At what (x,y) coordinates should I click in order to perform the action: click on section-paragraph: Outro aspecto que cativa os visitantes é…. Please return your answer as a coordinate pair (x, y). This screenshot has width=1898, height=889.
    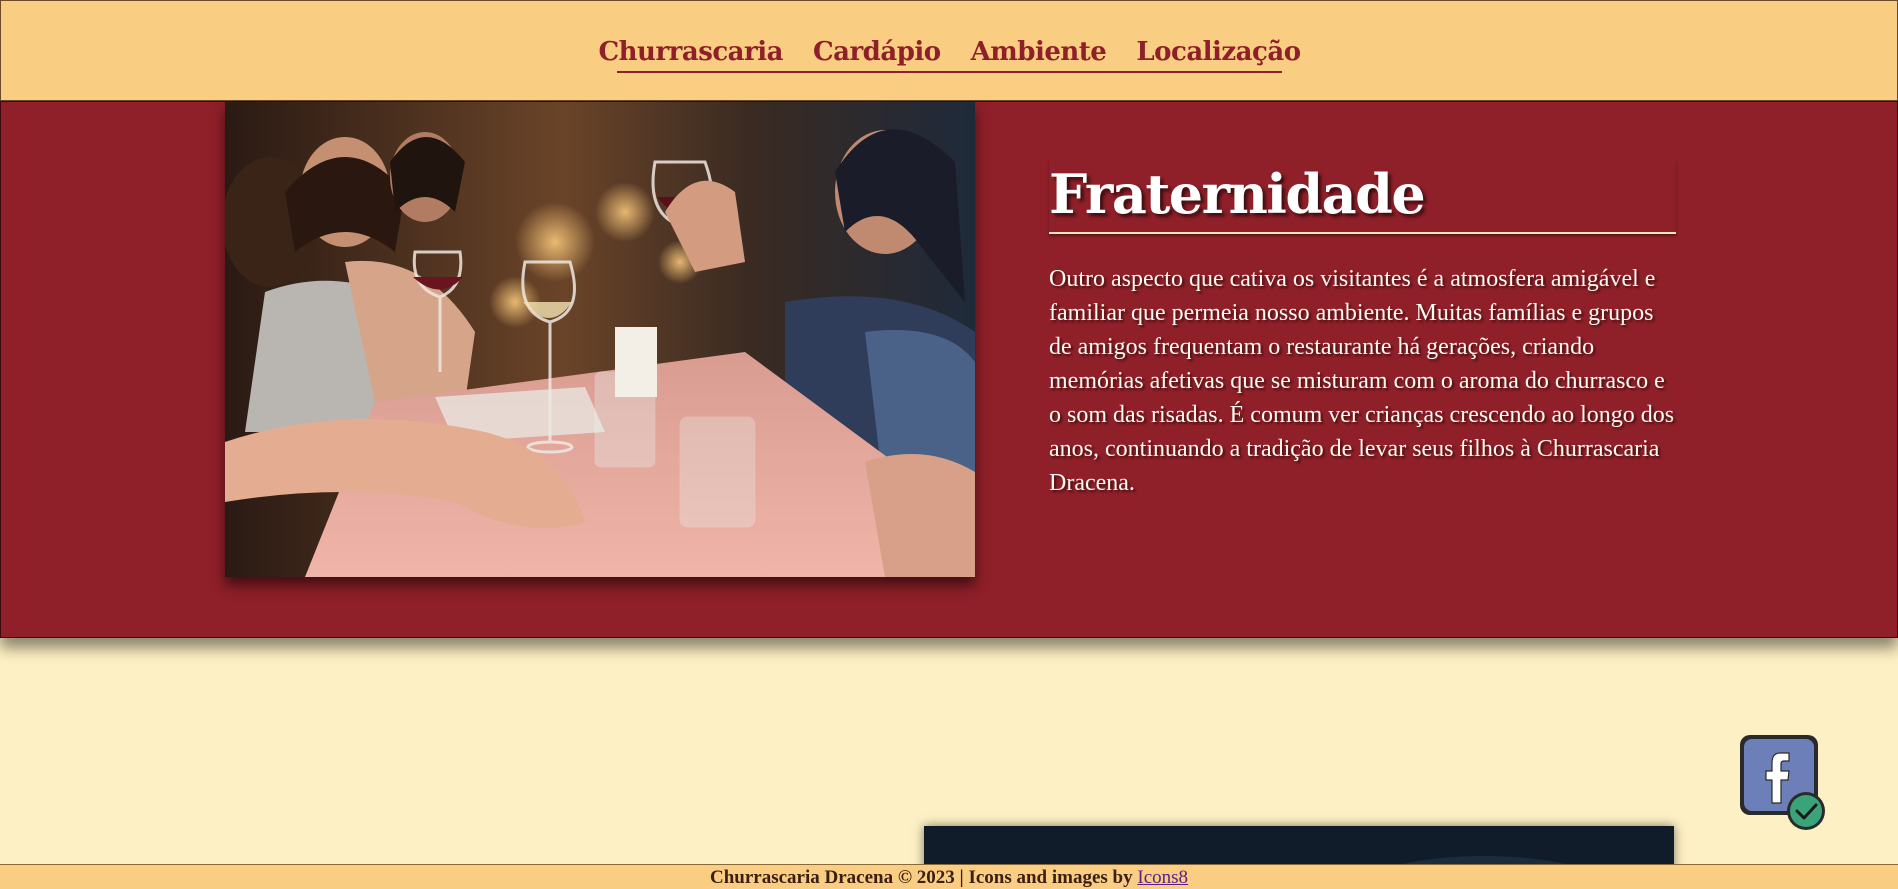
    Looking at the image, I should click on (1362, 381).